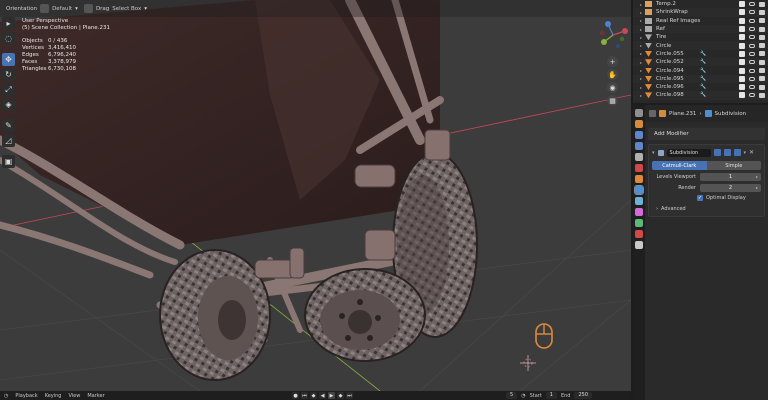 The image size is (768, 400). Describe the element at coordinates (331, 395) in the screenshot. I see `play-icon: ▶` at that location.